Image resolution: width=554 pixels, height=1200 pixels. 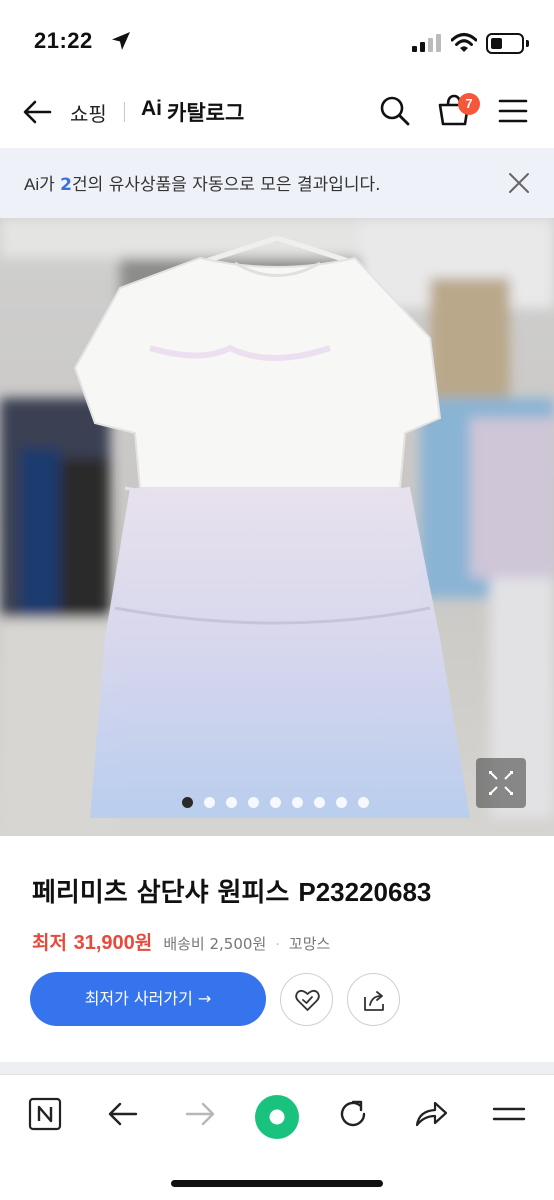 I want to click on shopping-link: 쇼핑, so click(x=88, y=112).